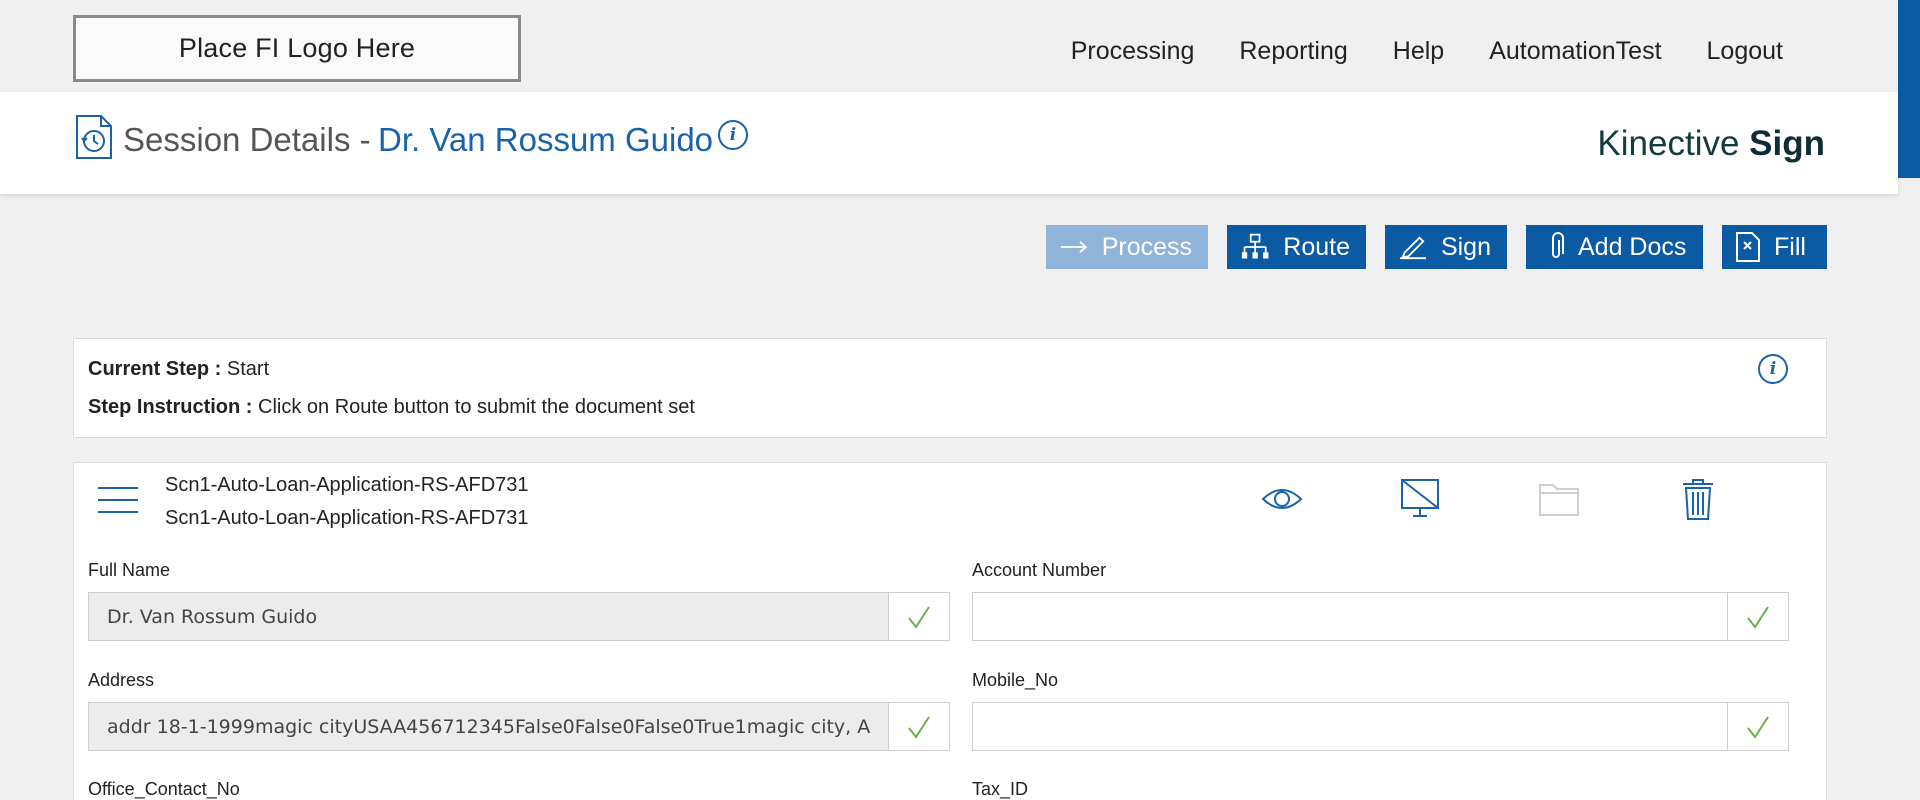  I want to click on nav-user-automationtest: AutomationTest, so click(1575, 51).